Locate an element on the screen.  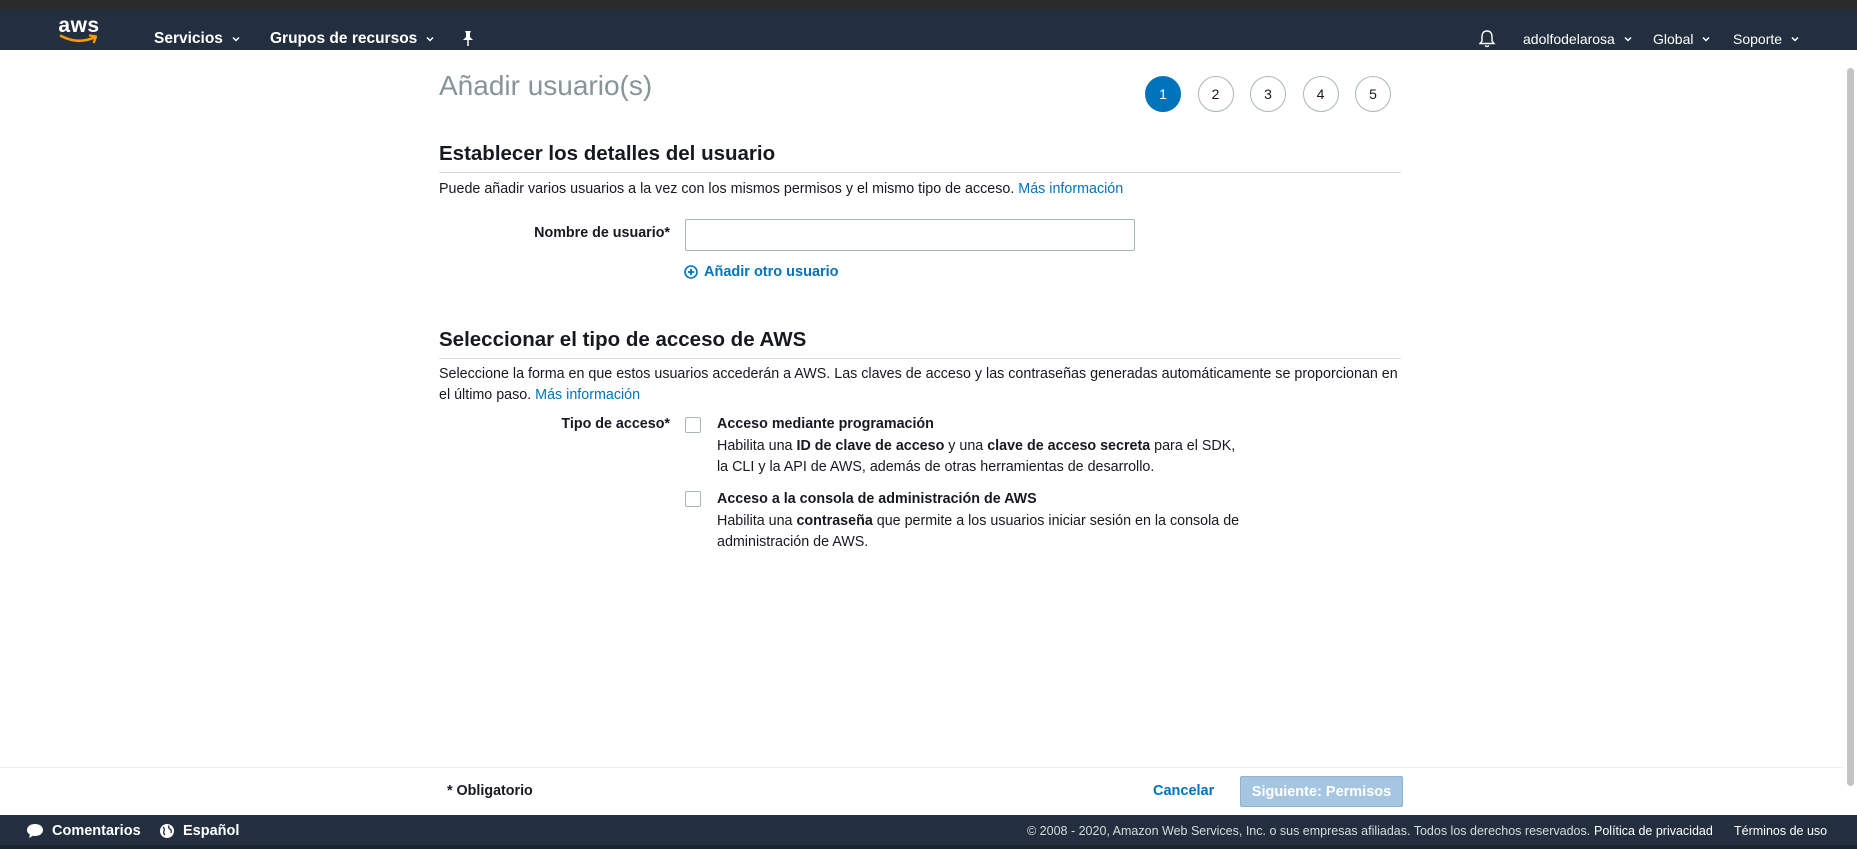
add-another-user-button: Añadir otro usuario is located at coordinates (761, 272).